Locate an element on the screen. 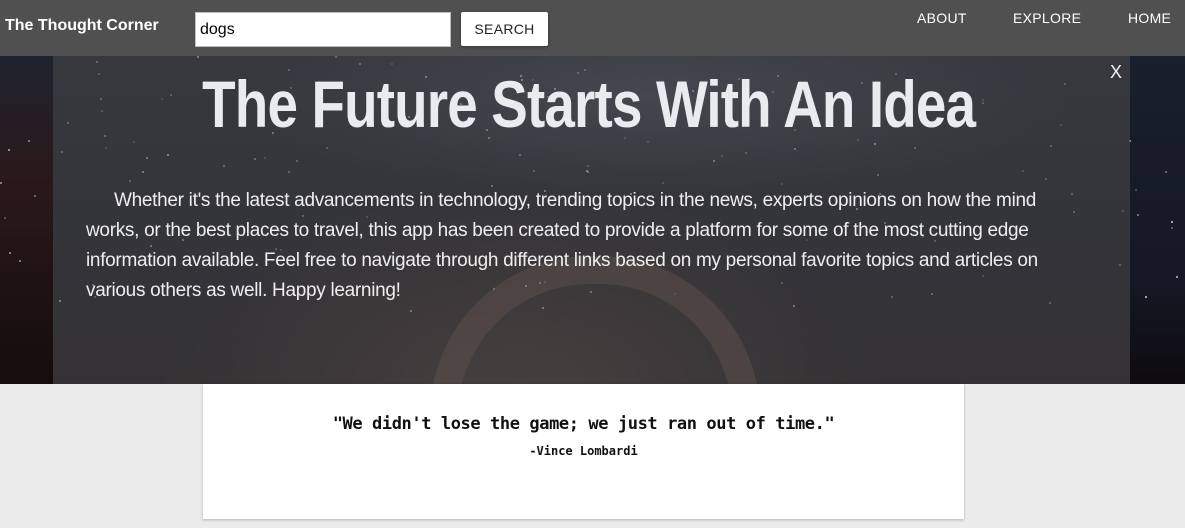 This screenshot has height=528, width=1185. close-icon: X is located at coordinates (1116, 72).